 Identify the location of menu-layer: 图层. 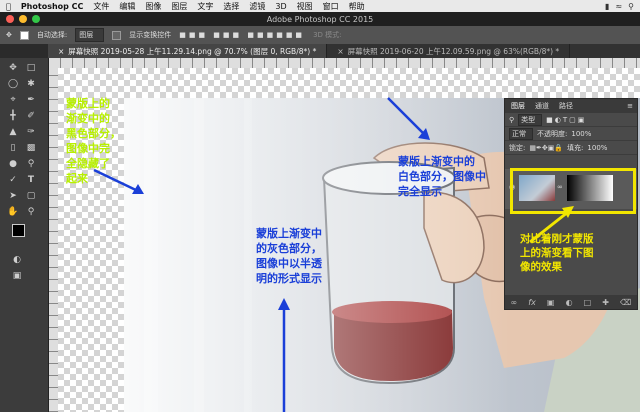
(179, 6).